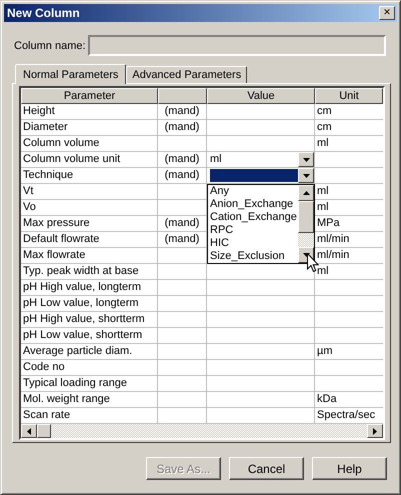 This screenshot has width=401, height=495. Describe the element at coordinates (252, 159) in the screenshot. I see `dropdown-field: ml` at that location.